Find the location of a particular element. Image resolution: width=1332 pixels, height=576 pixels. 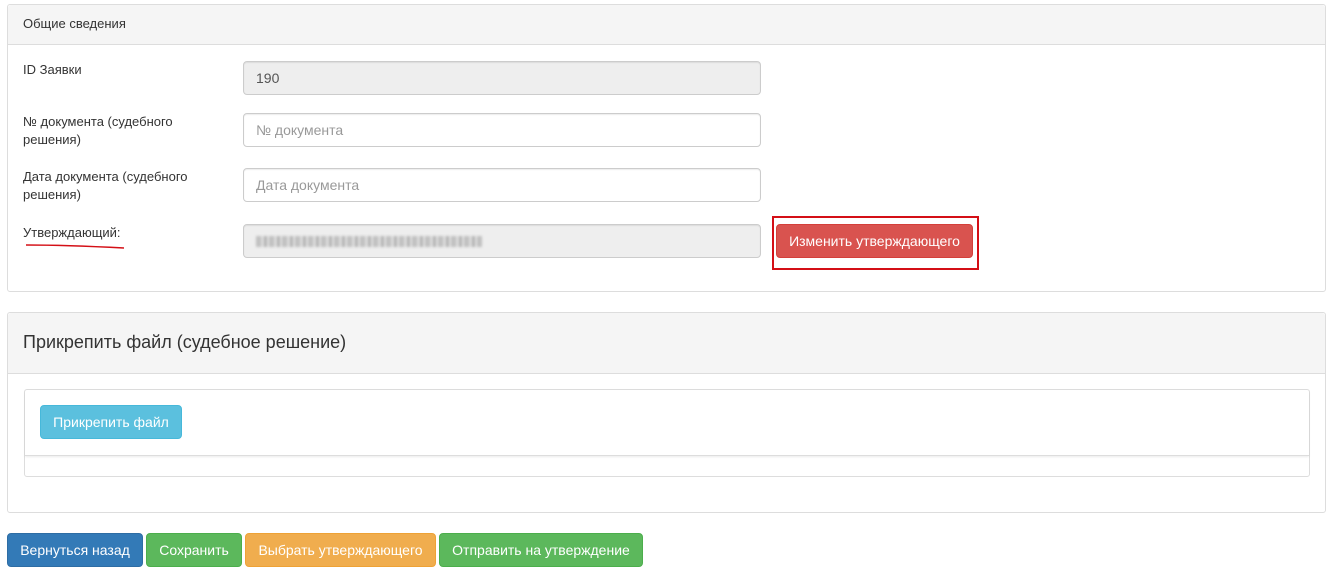

id-label: ID Заявки is located at coordinates (118, 70).